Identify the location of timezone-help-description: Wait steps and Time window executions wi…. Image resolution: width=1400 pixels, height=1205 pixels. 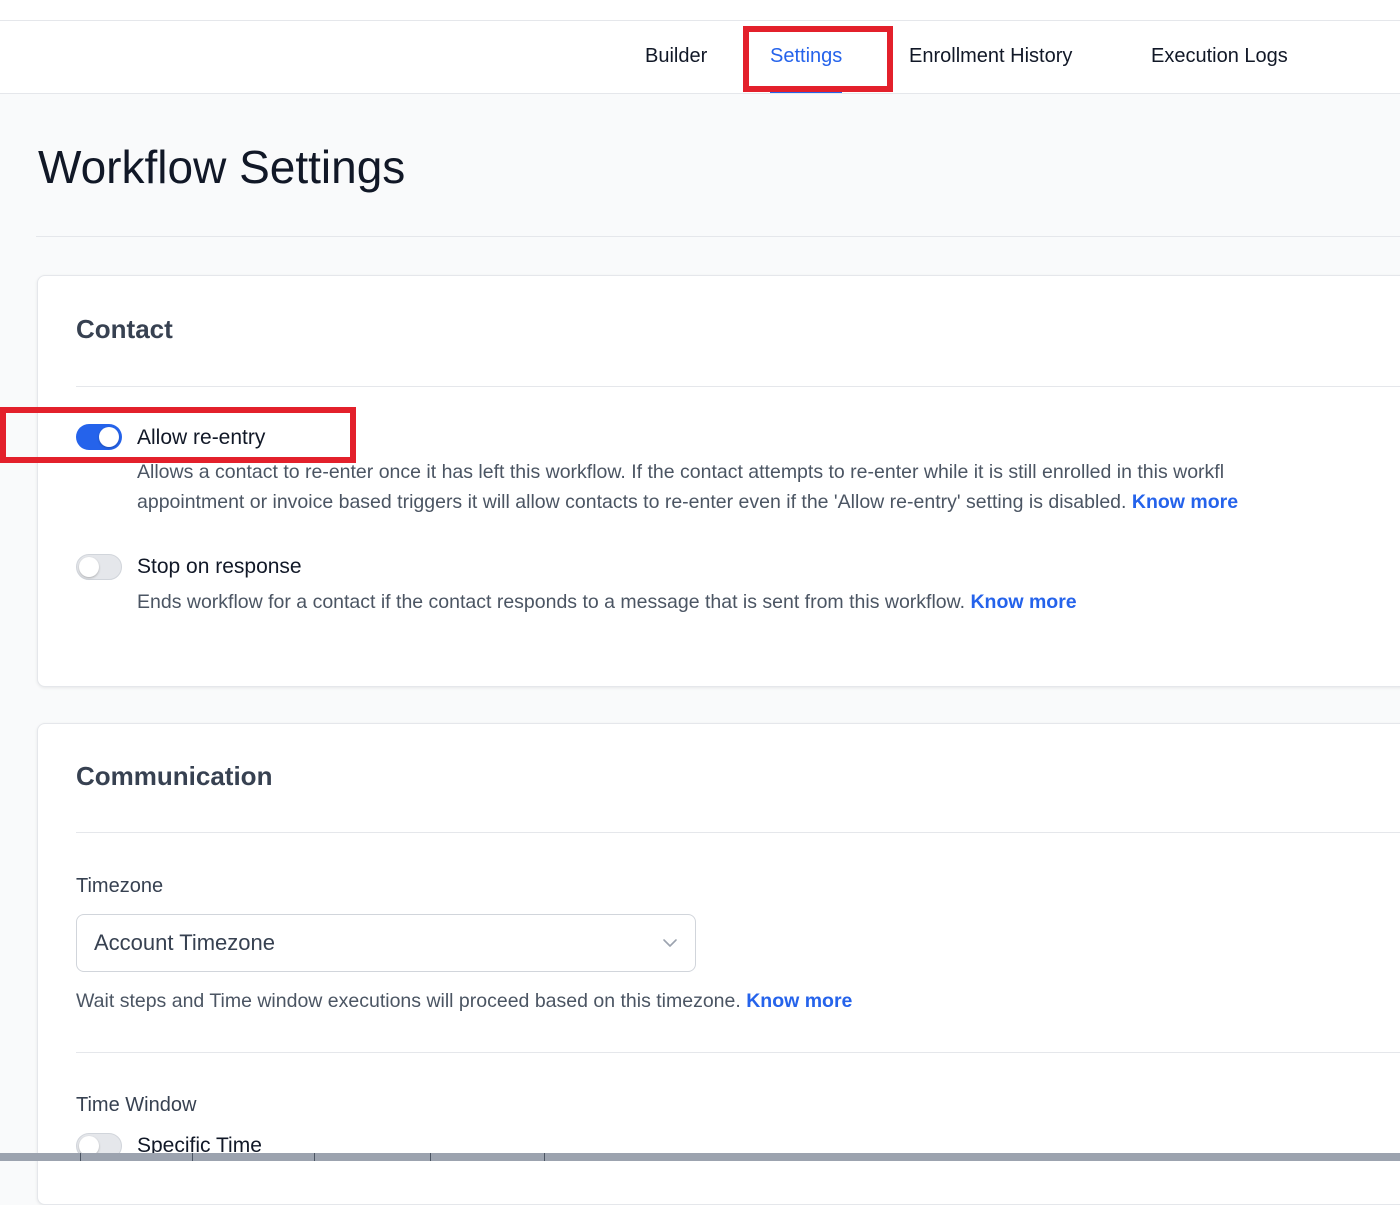
(408, 1001).